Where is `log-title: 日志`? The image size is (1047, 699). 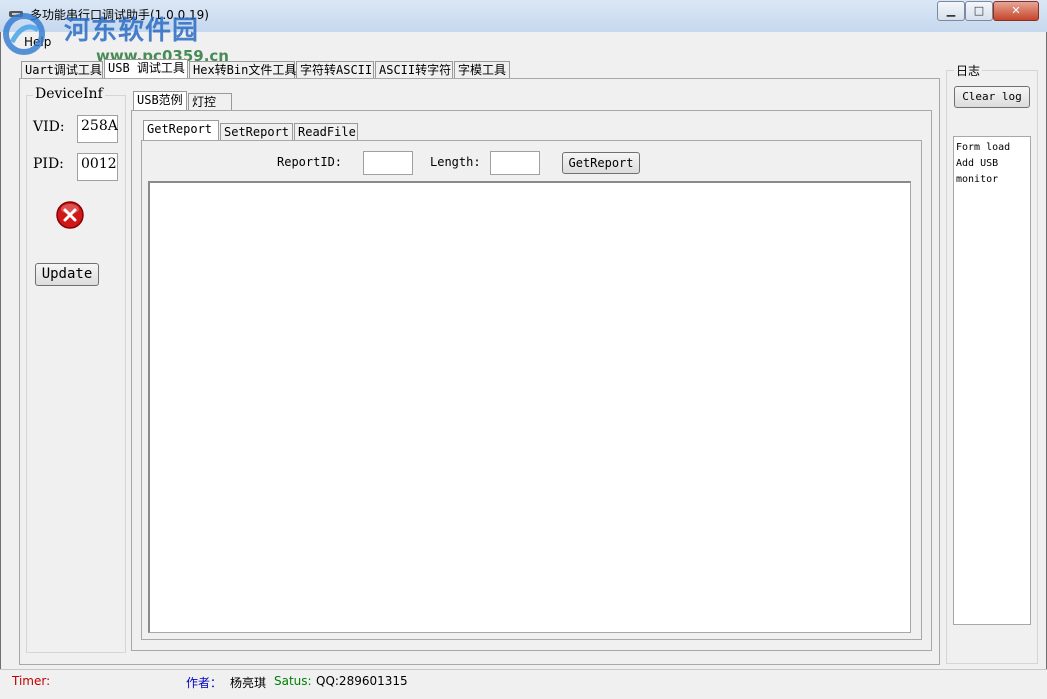
log-title: 日志 is located at coordinates (968, 70).